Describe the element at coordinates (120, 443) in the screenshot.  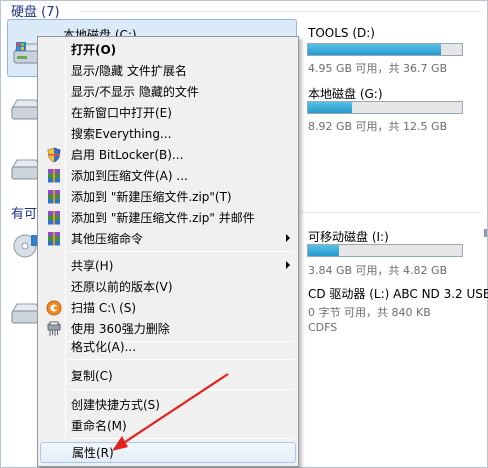
I see `annotation-arrow-head` at that location.